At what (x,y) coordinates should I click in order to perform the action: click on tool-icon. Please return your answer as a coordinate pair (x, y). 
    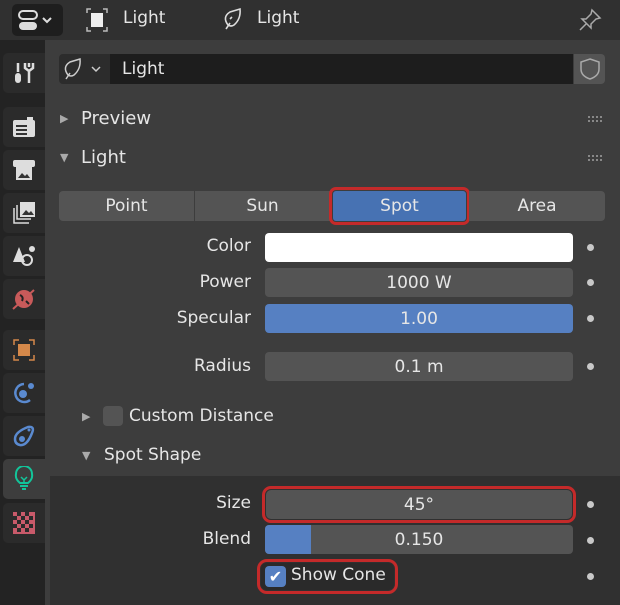
    Looking at the image, I should click on (25, 73).